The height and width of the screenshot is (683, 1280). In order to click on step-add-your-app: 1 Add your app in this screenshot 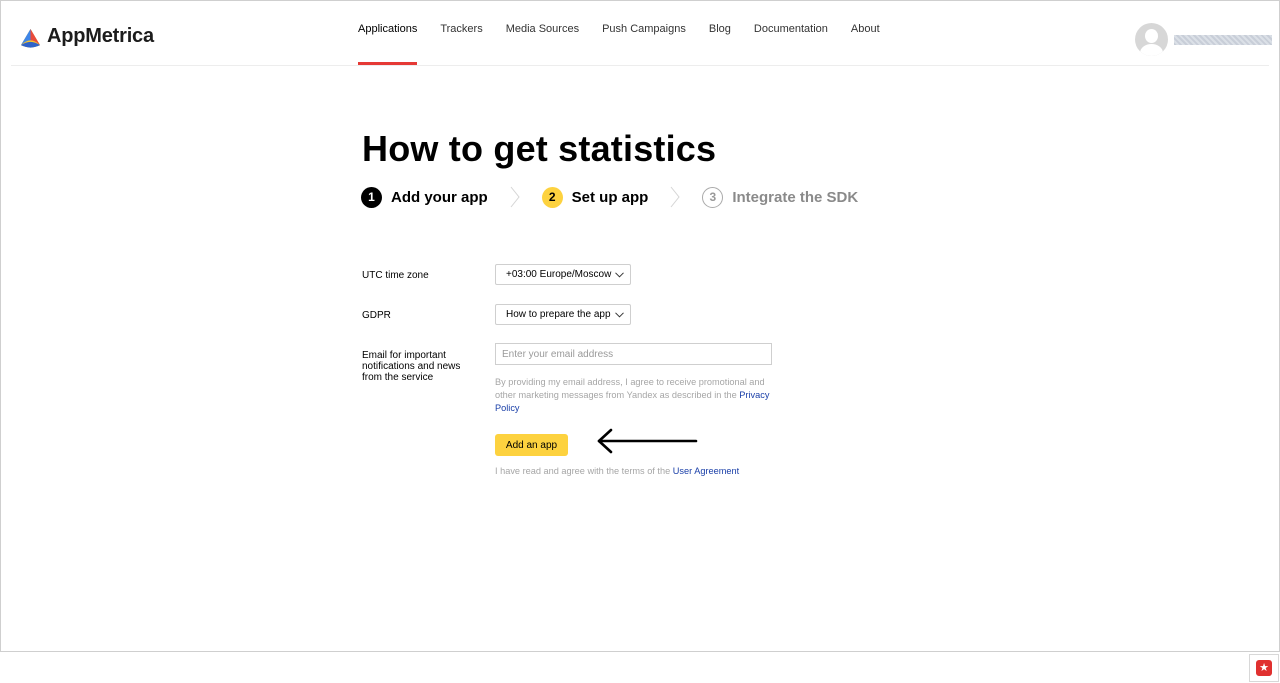, I will do `click(424, 197)`.